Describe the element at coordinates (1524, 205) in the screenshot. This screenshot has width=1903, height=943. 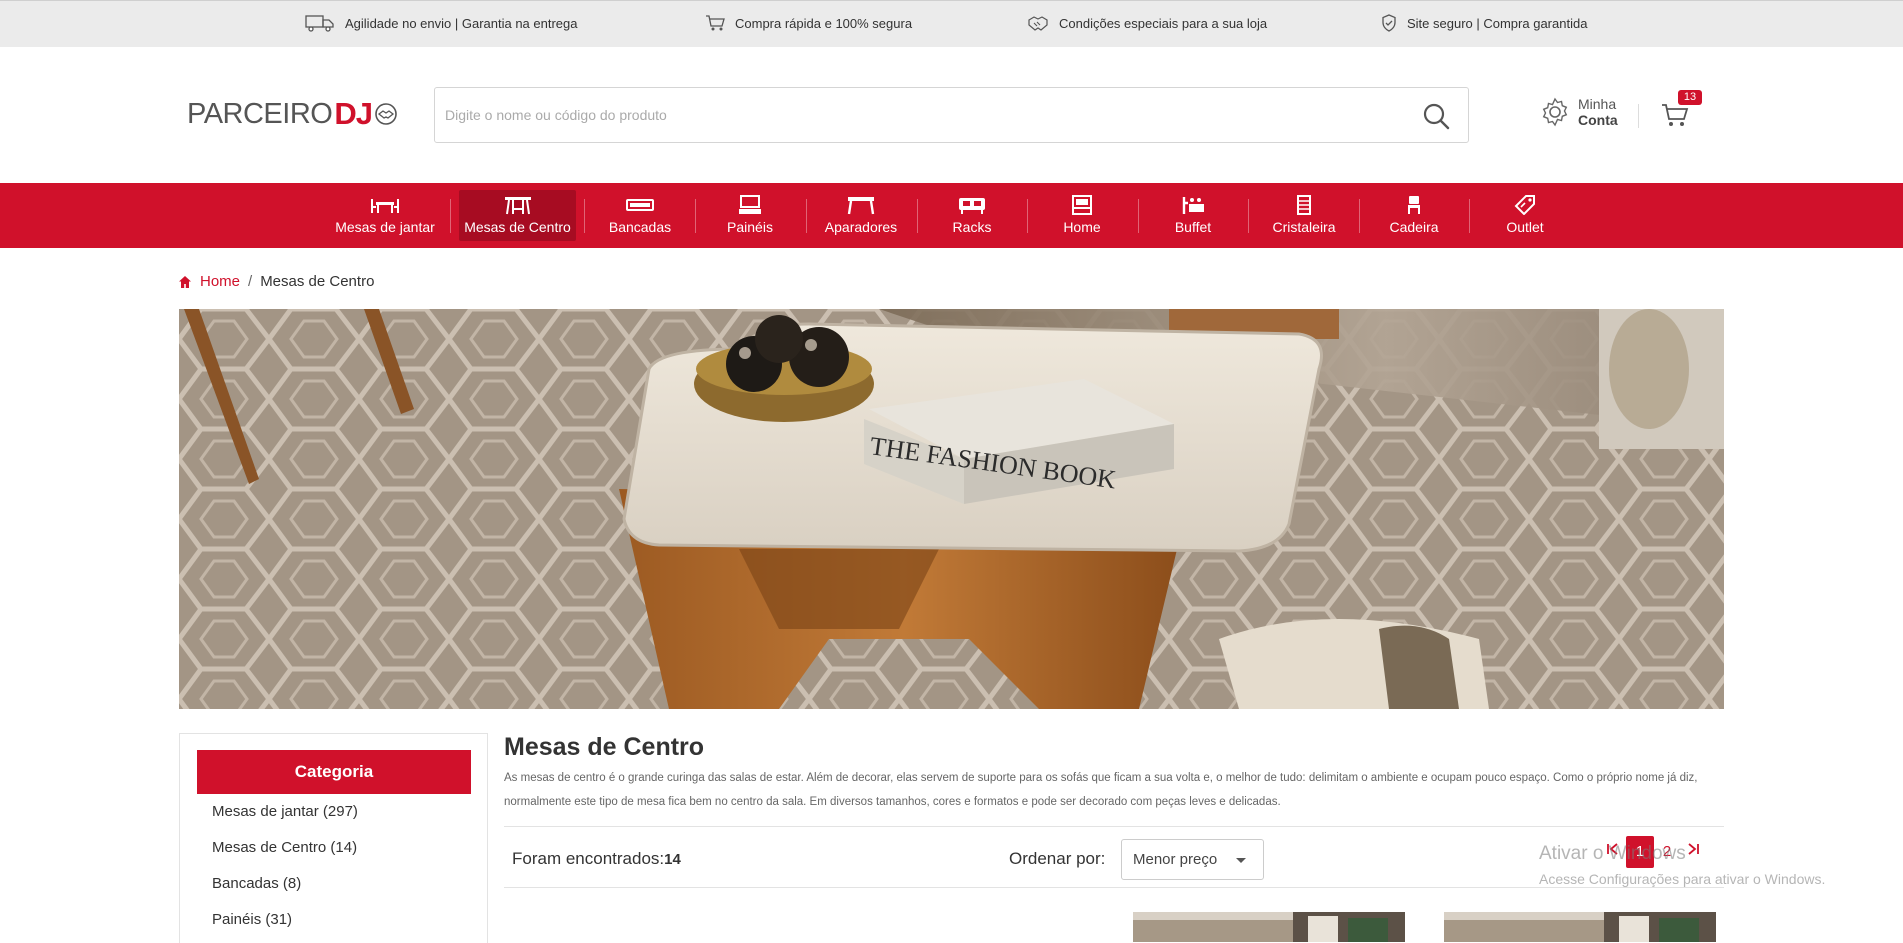
I see `tag-icon` at that location.